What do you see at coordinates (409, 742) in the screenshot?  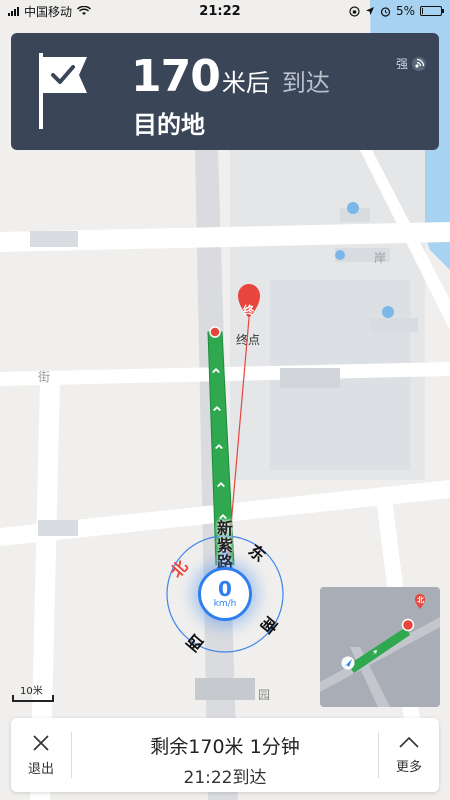 I see `chevron-up-icon` at bounding box center [409, 742].